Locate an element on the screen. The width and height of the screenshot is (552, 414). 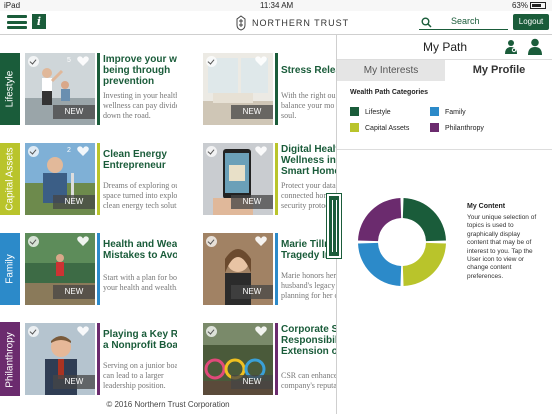
device-label: iPad is located at coordinates (12, 5).